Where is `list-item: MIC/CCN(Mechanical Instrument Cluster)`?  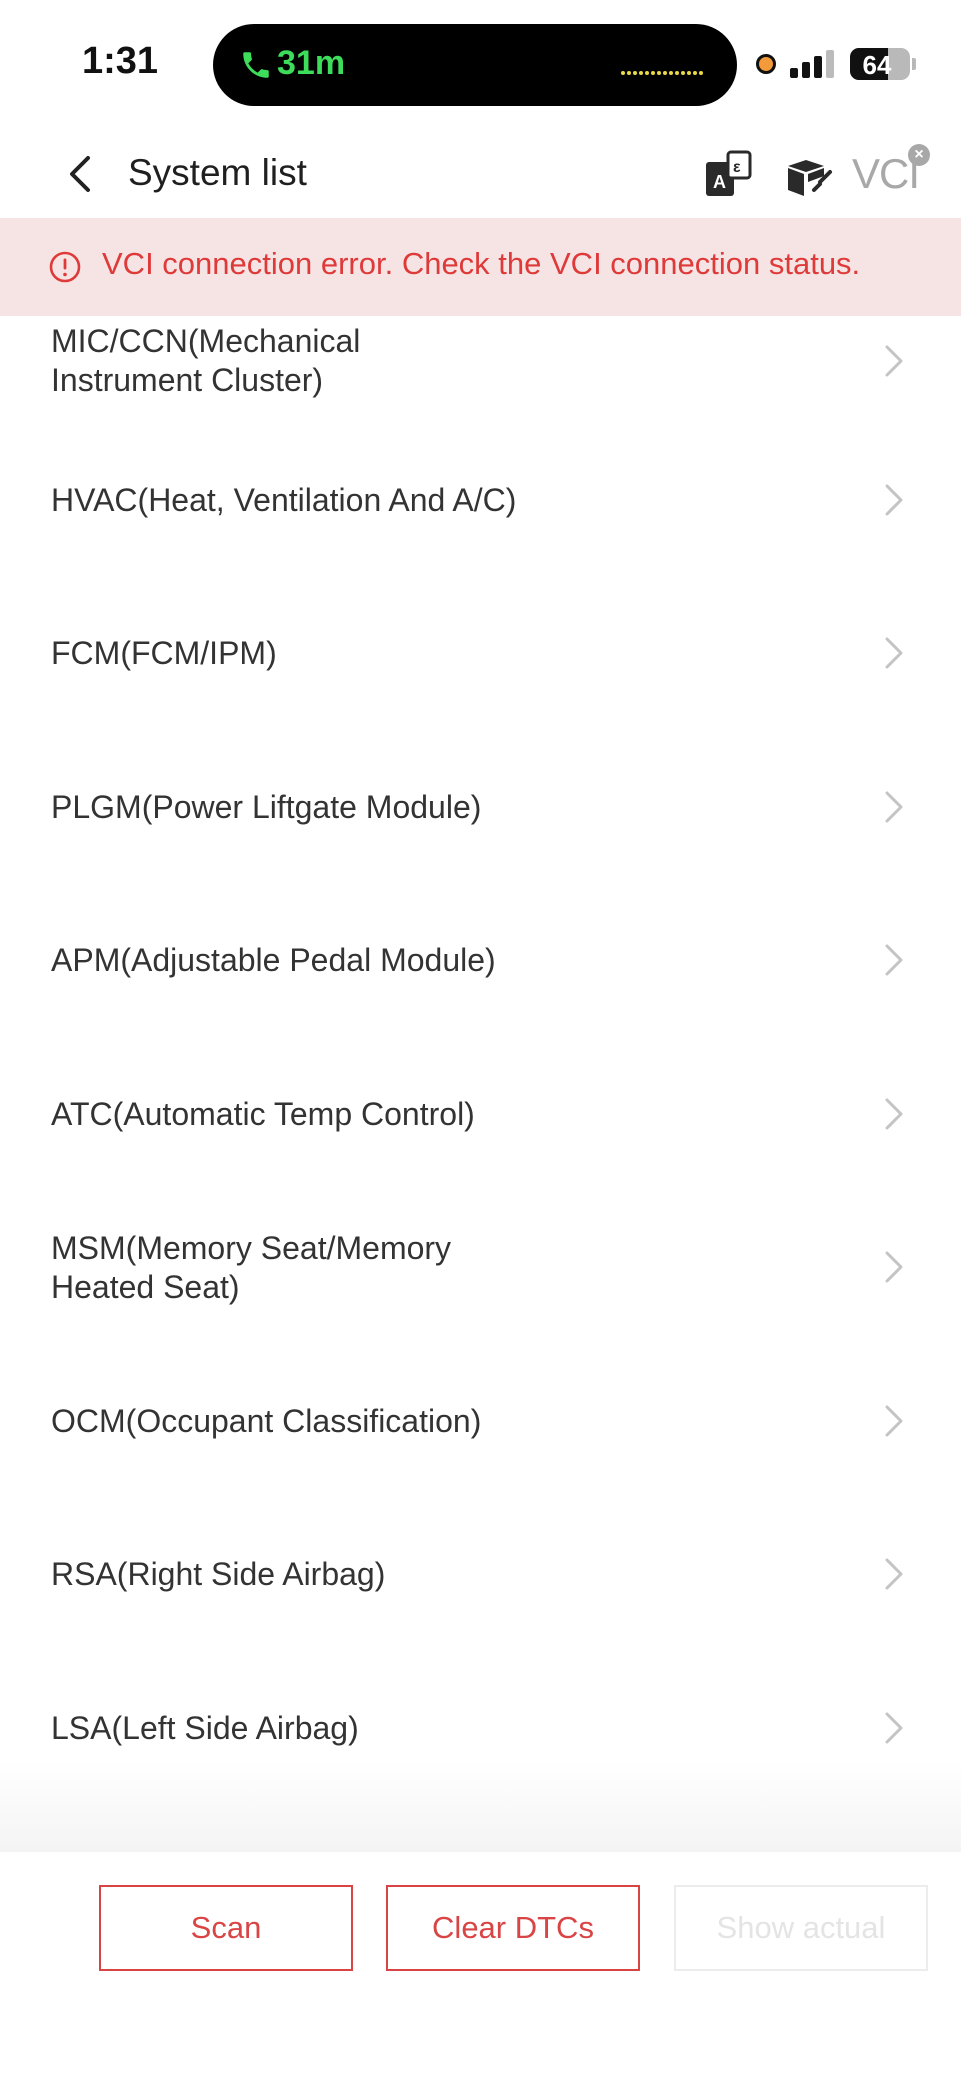
list-item: MIC/CCN(Mechanical Instrument Cluster) is located at coordinates (480, 377).